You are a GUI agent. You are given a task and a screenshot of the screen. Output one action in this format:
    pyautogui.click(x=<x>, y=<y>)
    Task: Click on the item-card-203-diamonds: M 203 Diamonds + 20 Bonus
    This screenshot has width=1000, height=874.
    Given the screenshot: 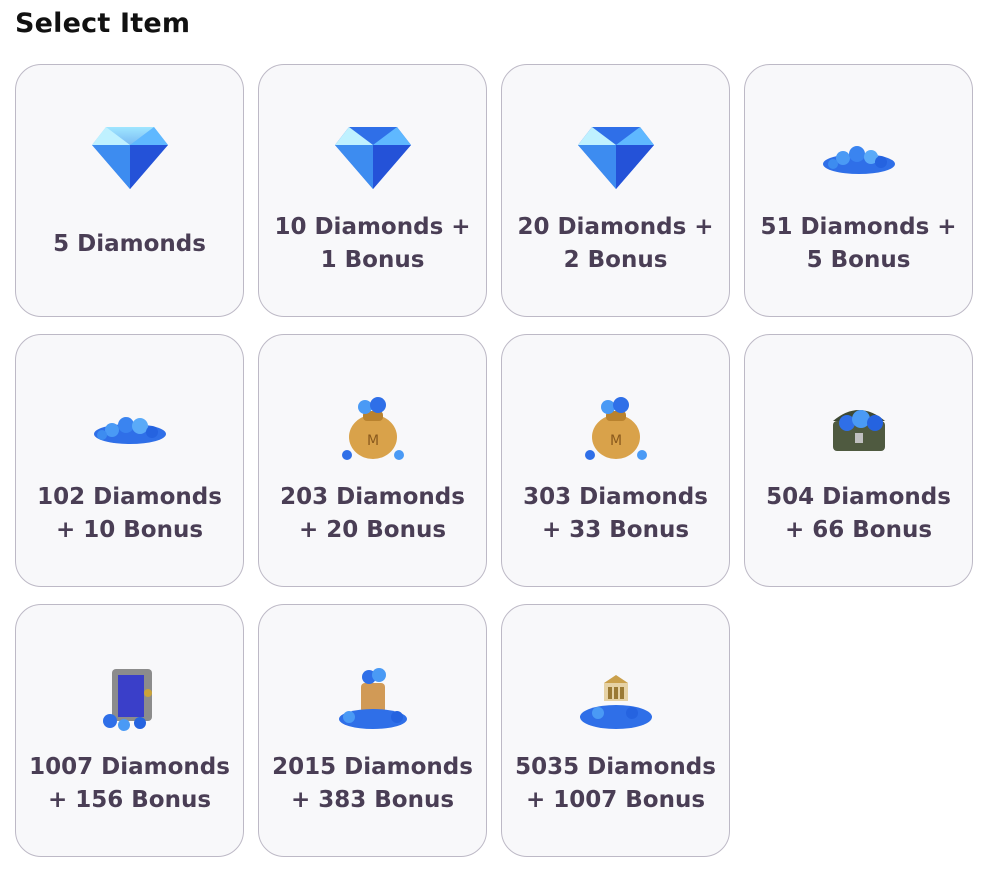 What is the action you would take?
    pyautogui.click(x=372, y=460)
    